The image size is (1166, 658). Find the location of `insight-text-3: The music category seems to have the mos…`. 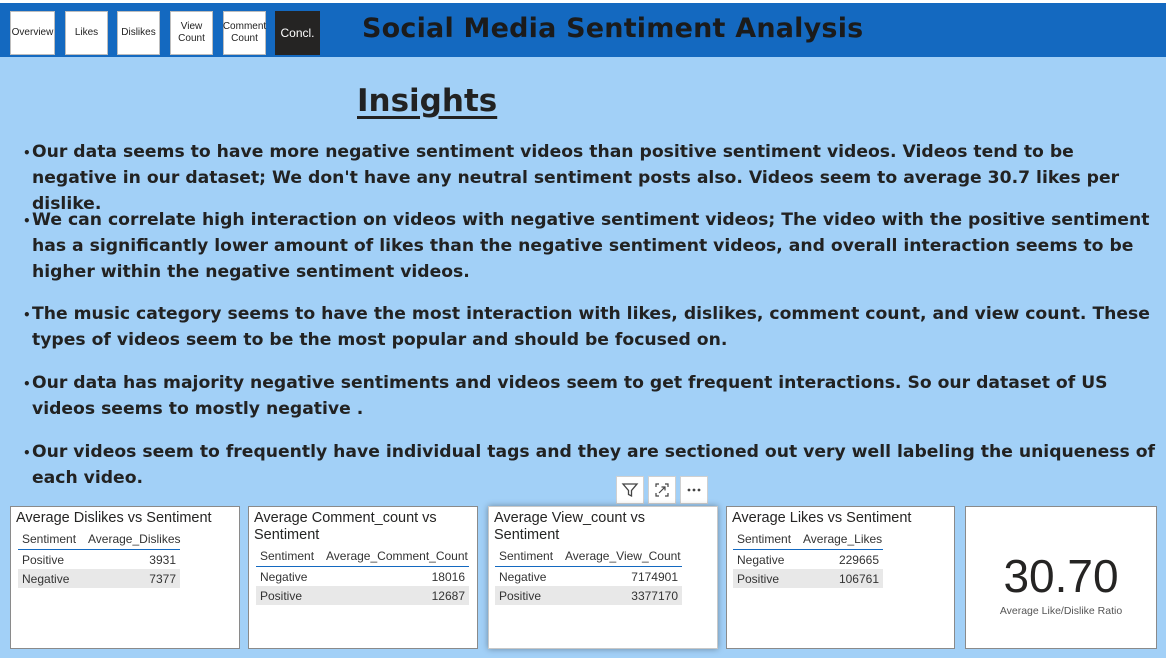

insight-text-3: The music category seems to have the mos… is located at coordinates (591, 327).